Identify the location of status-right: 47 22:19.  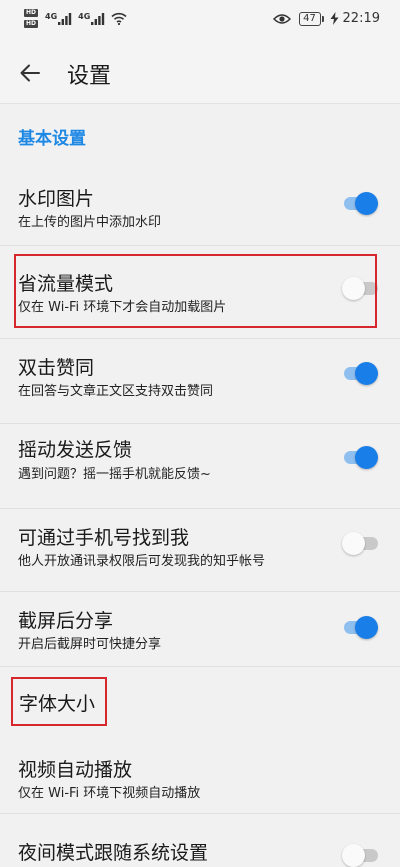
(326, 18).